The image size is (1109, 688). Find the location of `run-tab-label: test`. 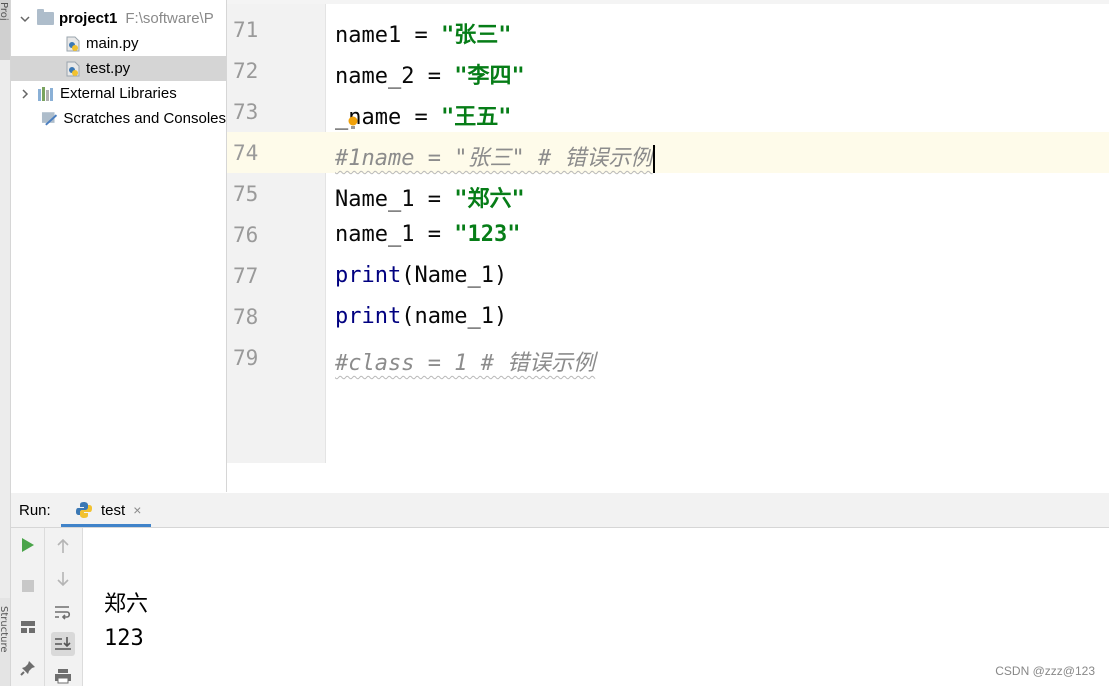

run-tab-label: test is located at coordinates (113, 510).